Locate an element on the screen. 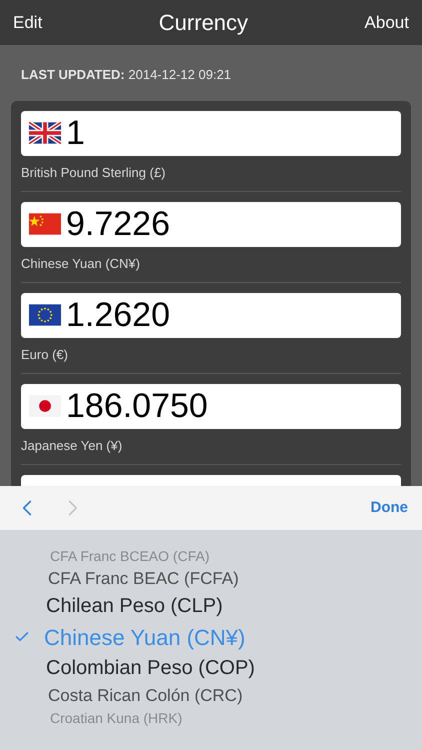 The height and width of the screenshot is (750, 422). picker-option: Chilean Peso (CLP) is located at coordinates (134, 606).